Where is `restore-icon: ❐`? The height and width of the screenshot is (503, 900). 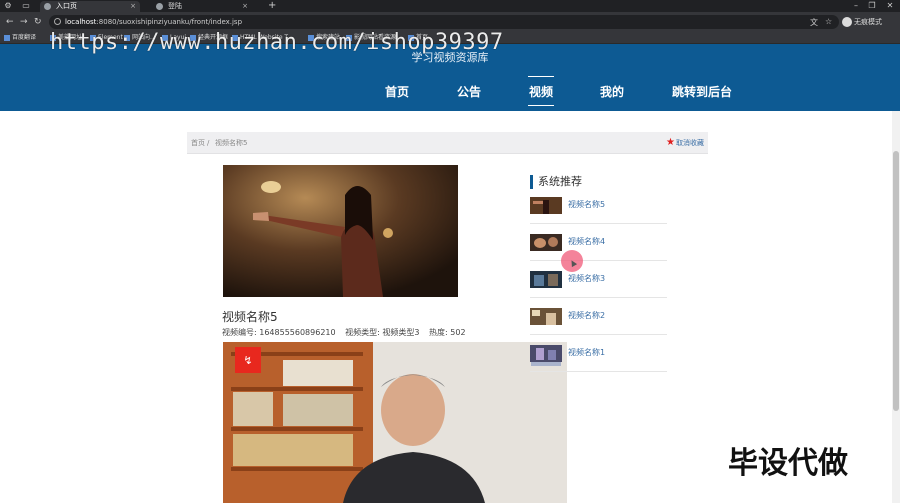 restore-icon: ❐ is located at coordinates (872, 6).